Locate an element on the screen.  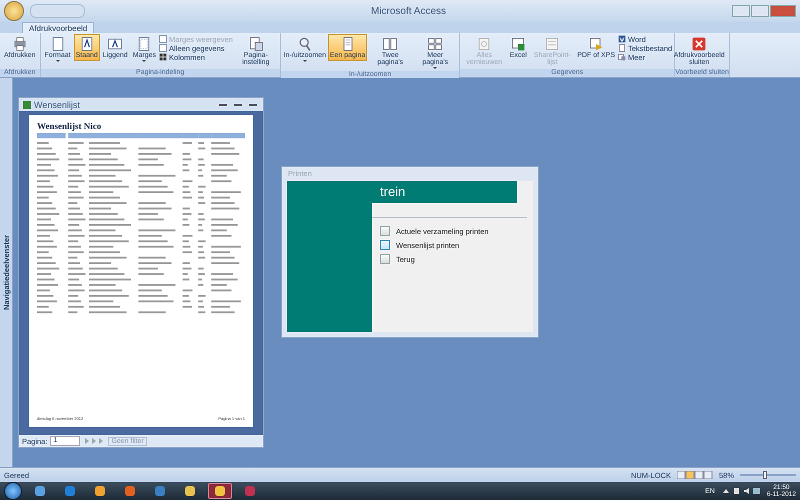
start-button is located at coordinates (13, 491).